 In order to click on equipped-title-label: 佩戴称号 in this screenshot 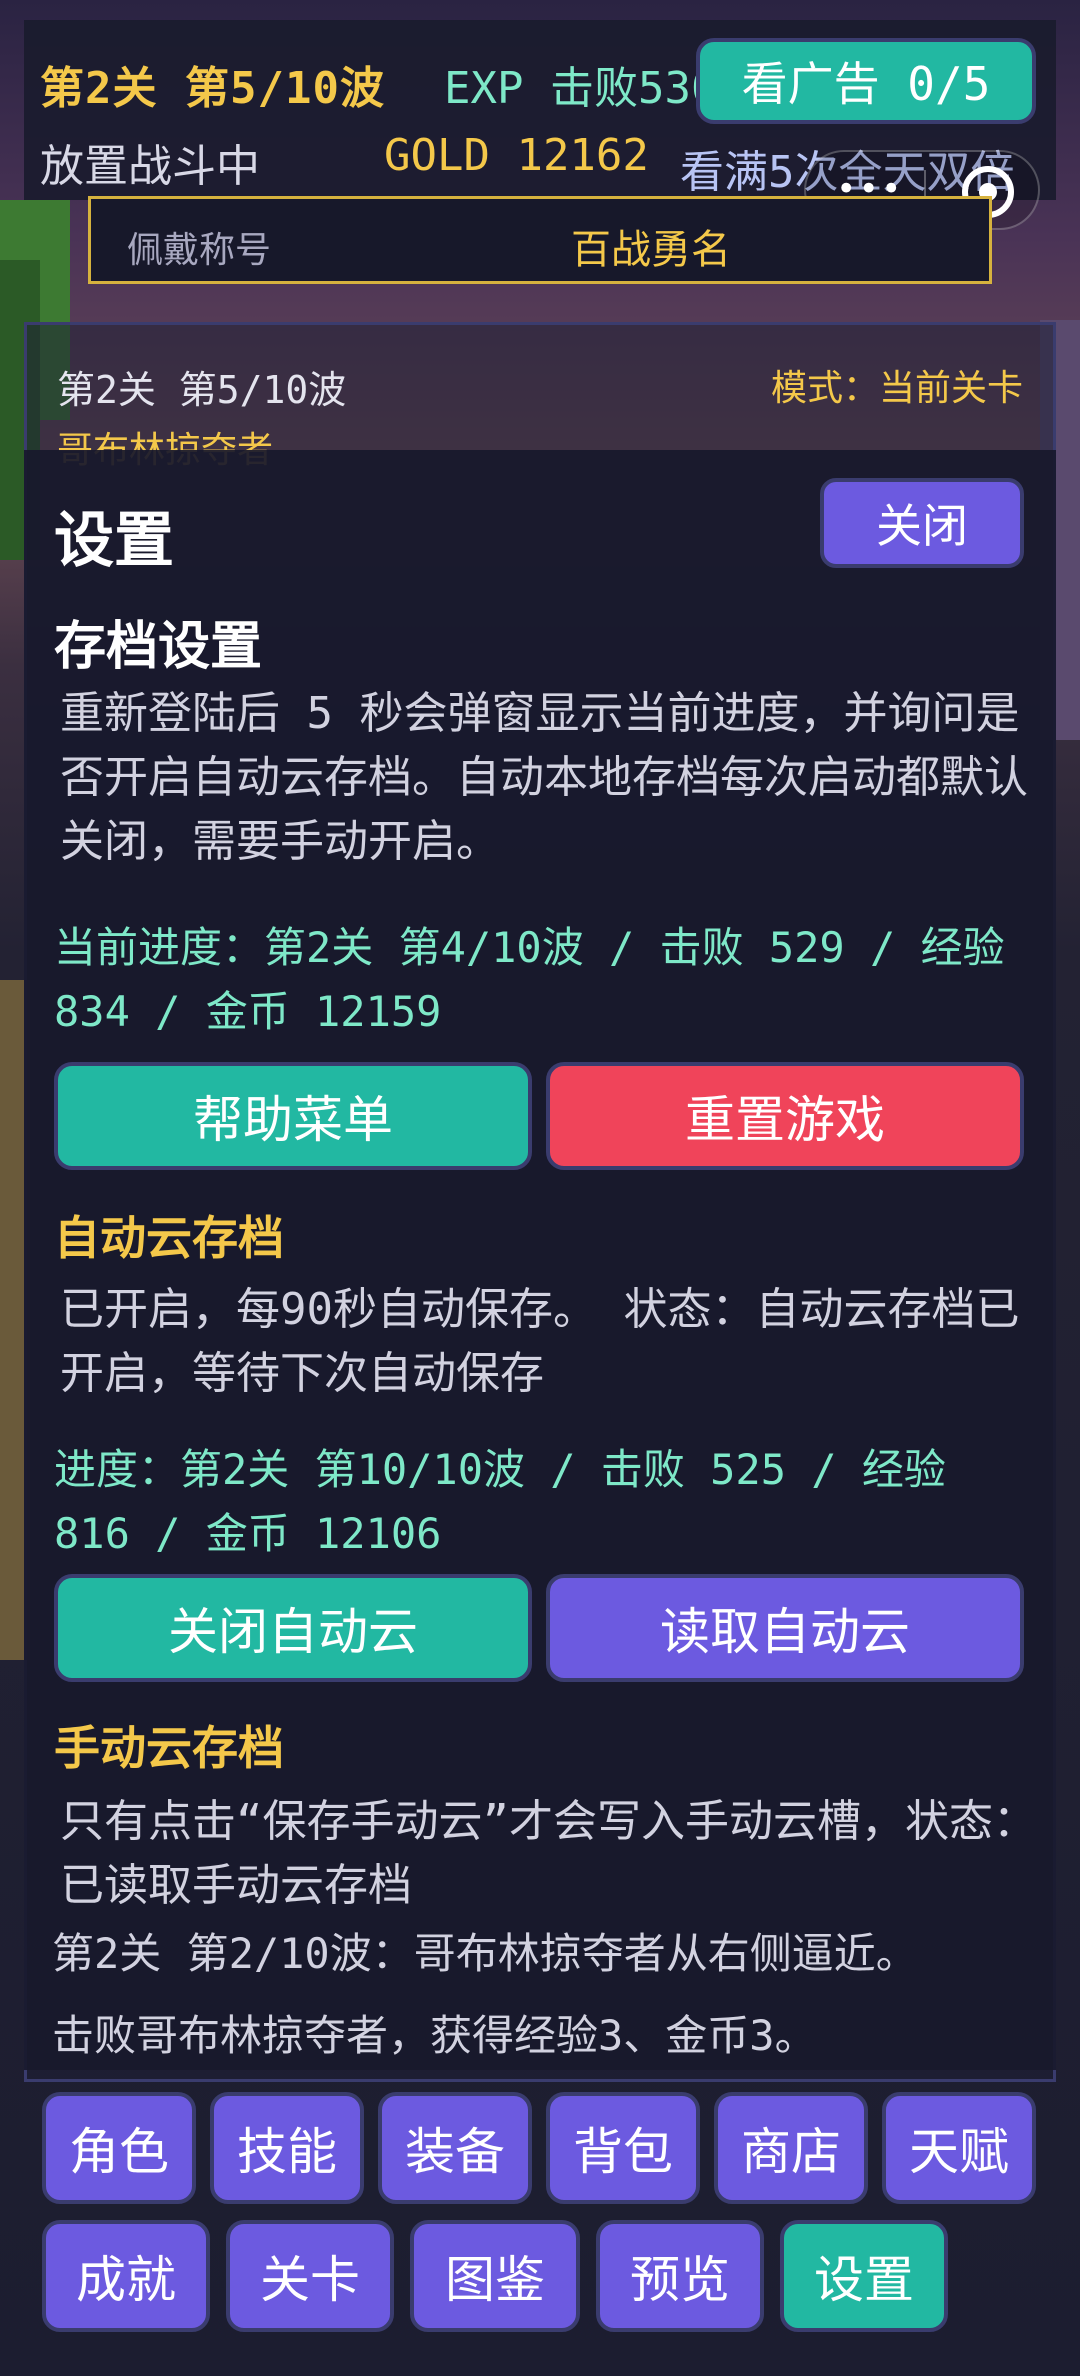, I will do `click(199, 250)`.